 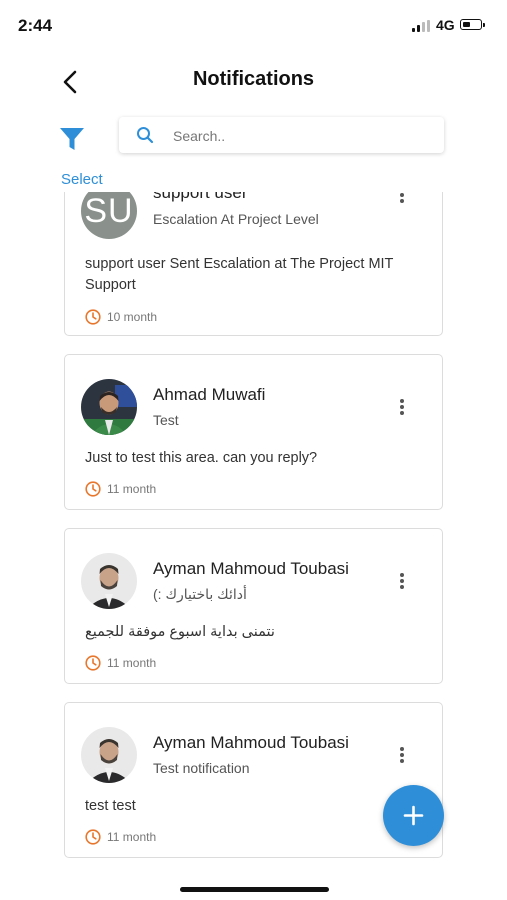 I want to click on notification-subject: Test notification, so click(x=201, y=768).